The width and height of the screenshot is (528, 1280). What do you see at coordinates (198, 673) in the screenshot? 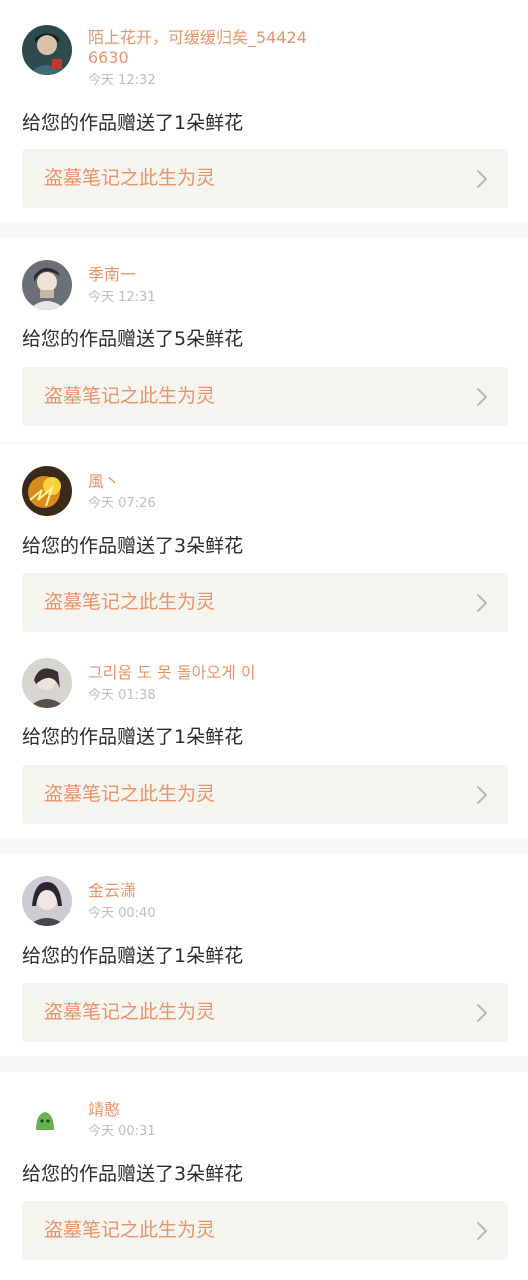
I see `username: 그리움 도 못 돌아오게 이` at bounding box center [198, 673].